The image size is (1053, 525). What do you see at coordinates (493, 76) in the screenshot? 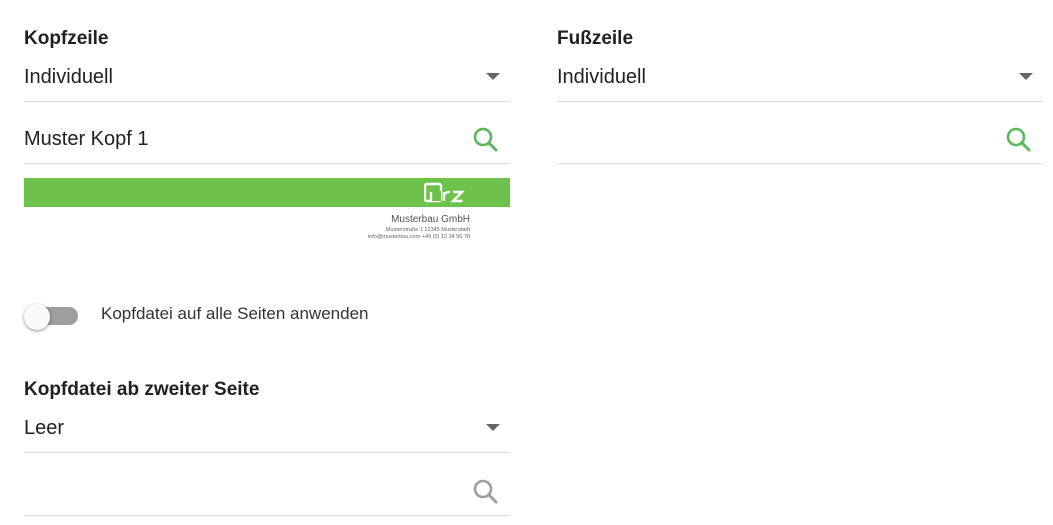
I see `header-select-caret-icon` at bounding box center [493, 76].